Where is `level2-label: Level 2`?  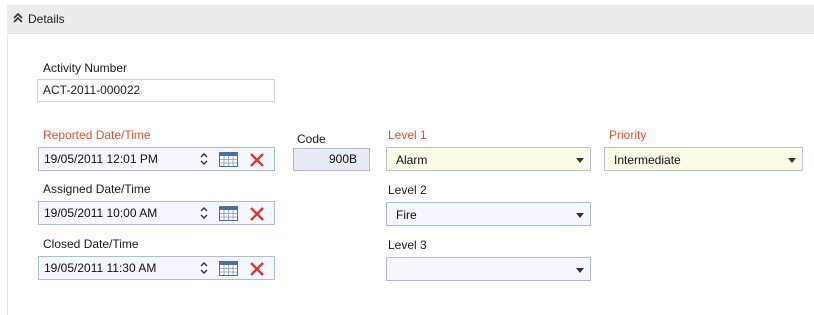
level2-label: Level 2 is located at coordinates (407, 190).